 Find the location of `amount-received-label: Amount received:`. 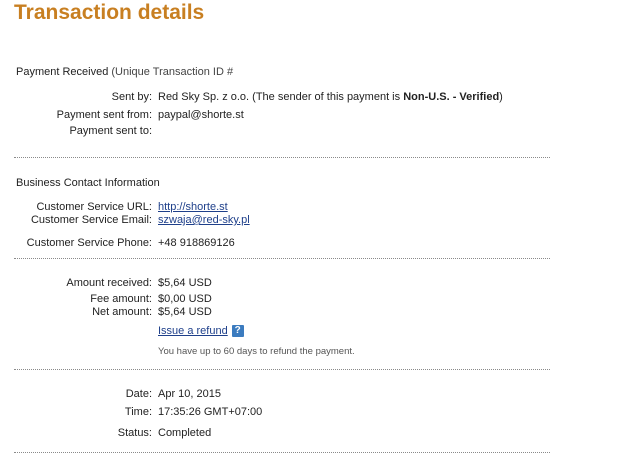

amount-received-label: Amount received: is located at coordinates (109, 283).